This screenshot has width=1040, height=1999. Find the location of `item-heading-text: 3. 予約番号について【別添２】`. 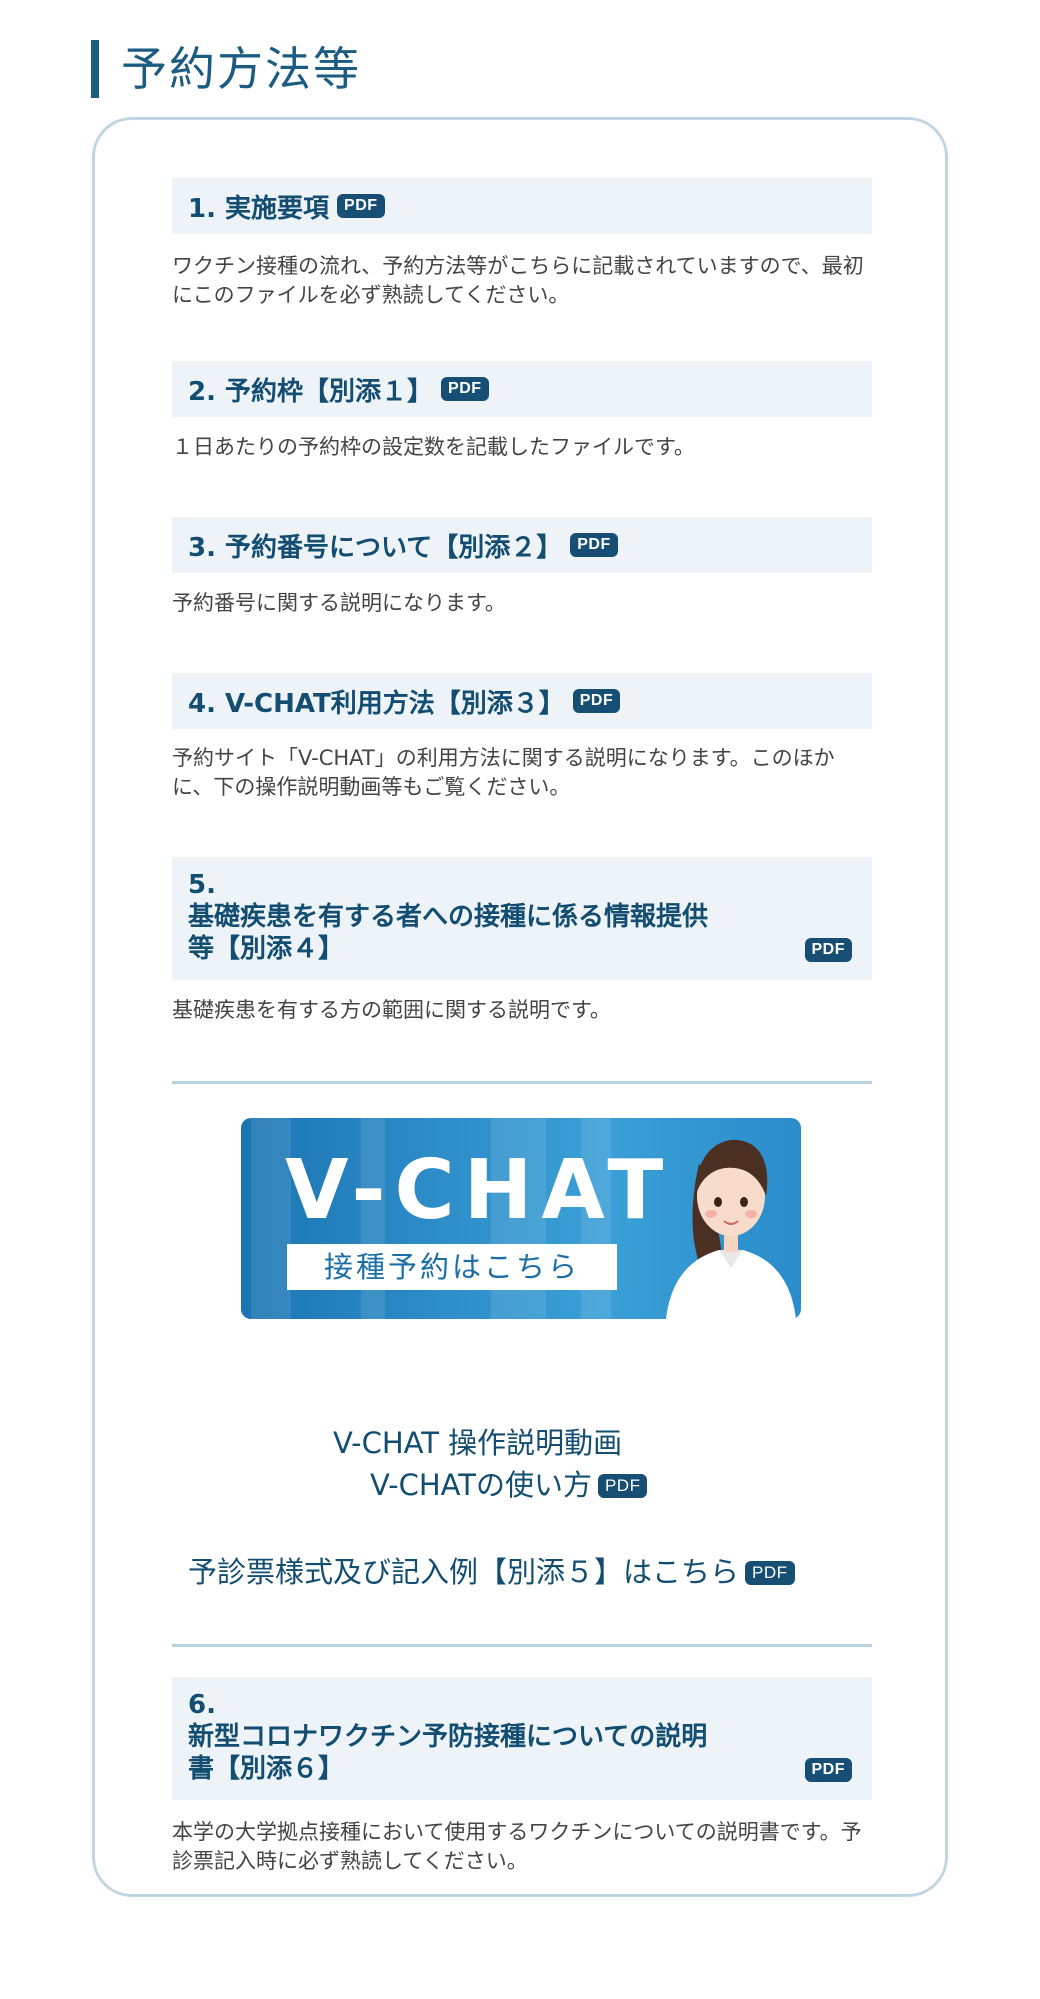

item-heading-text: 3. 予約番号について【別添２】 is located at coordinates (375, 545).